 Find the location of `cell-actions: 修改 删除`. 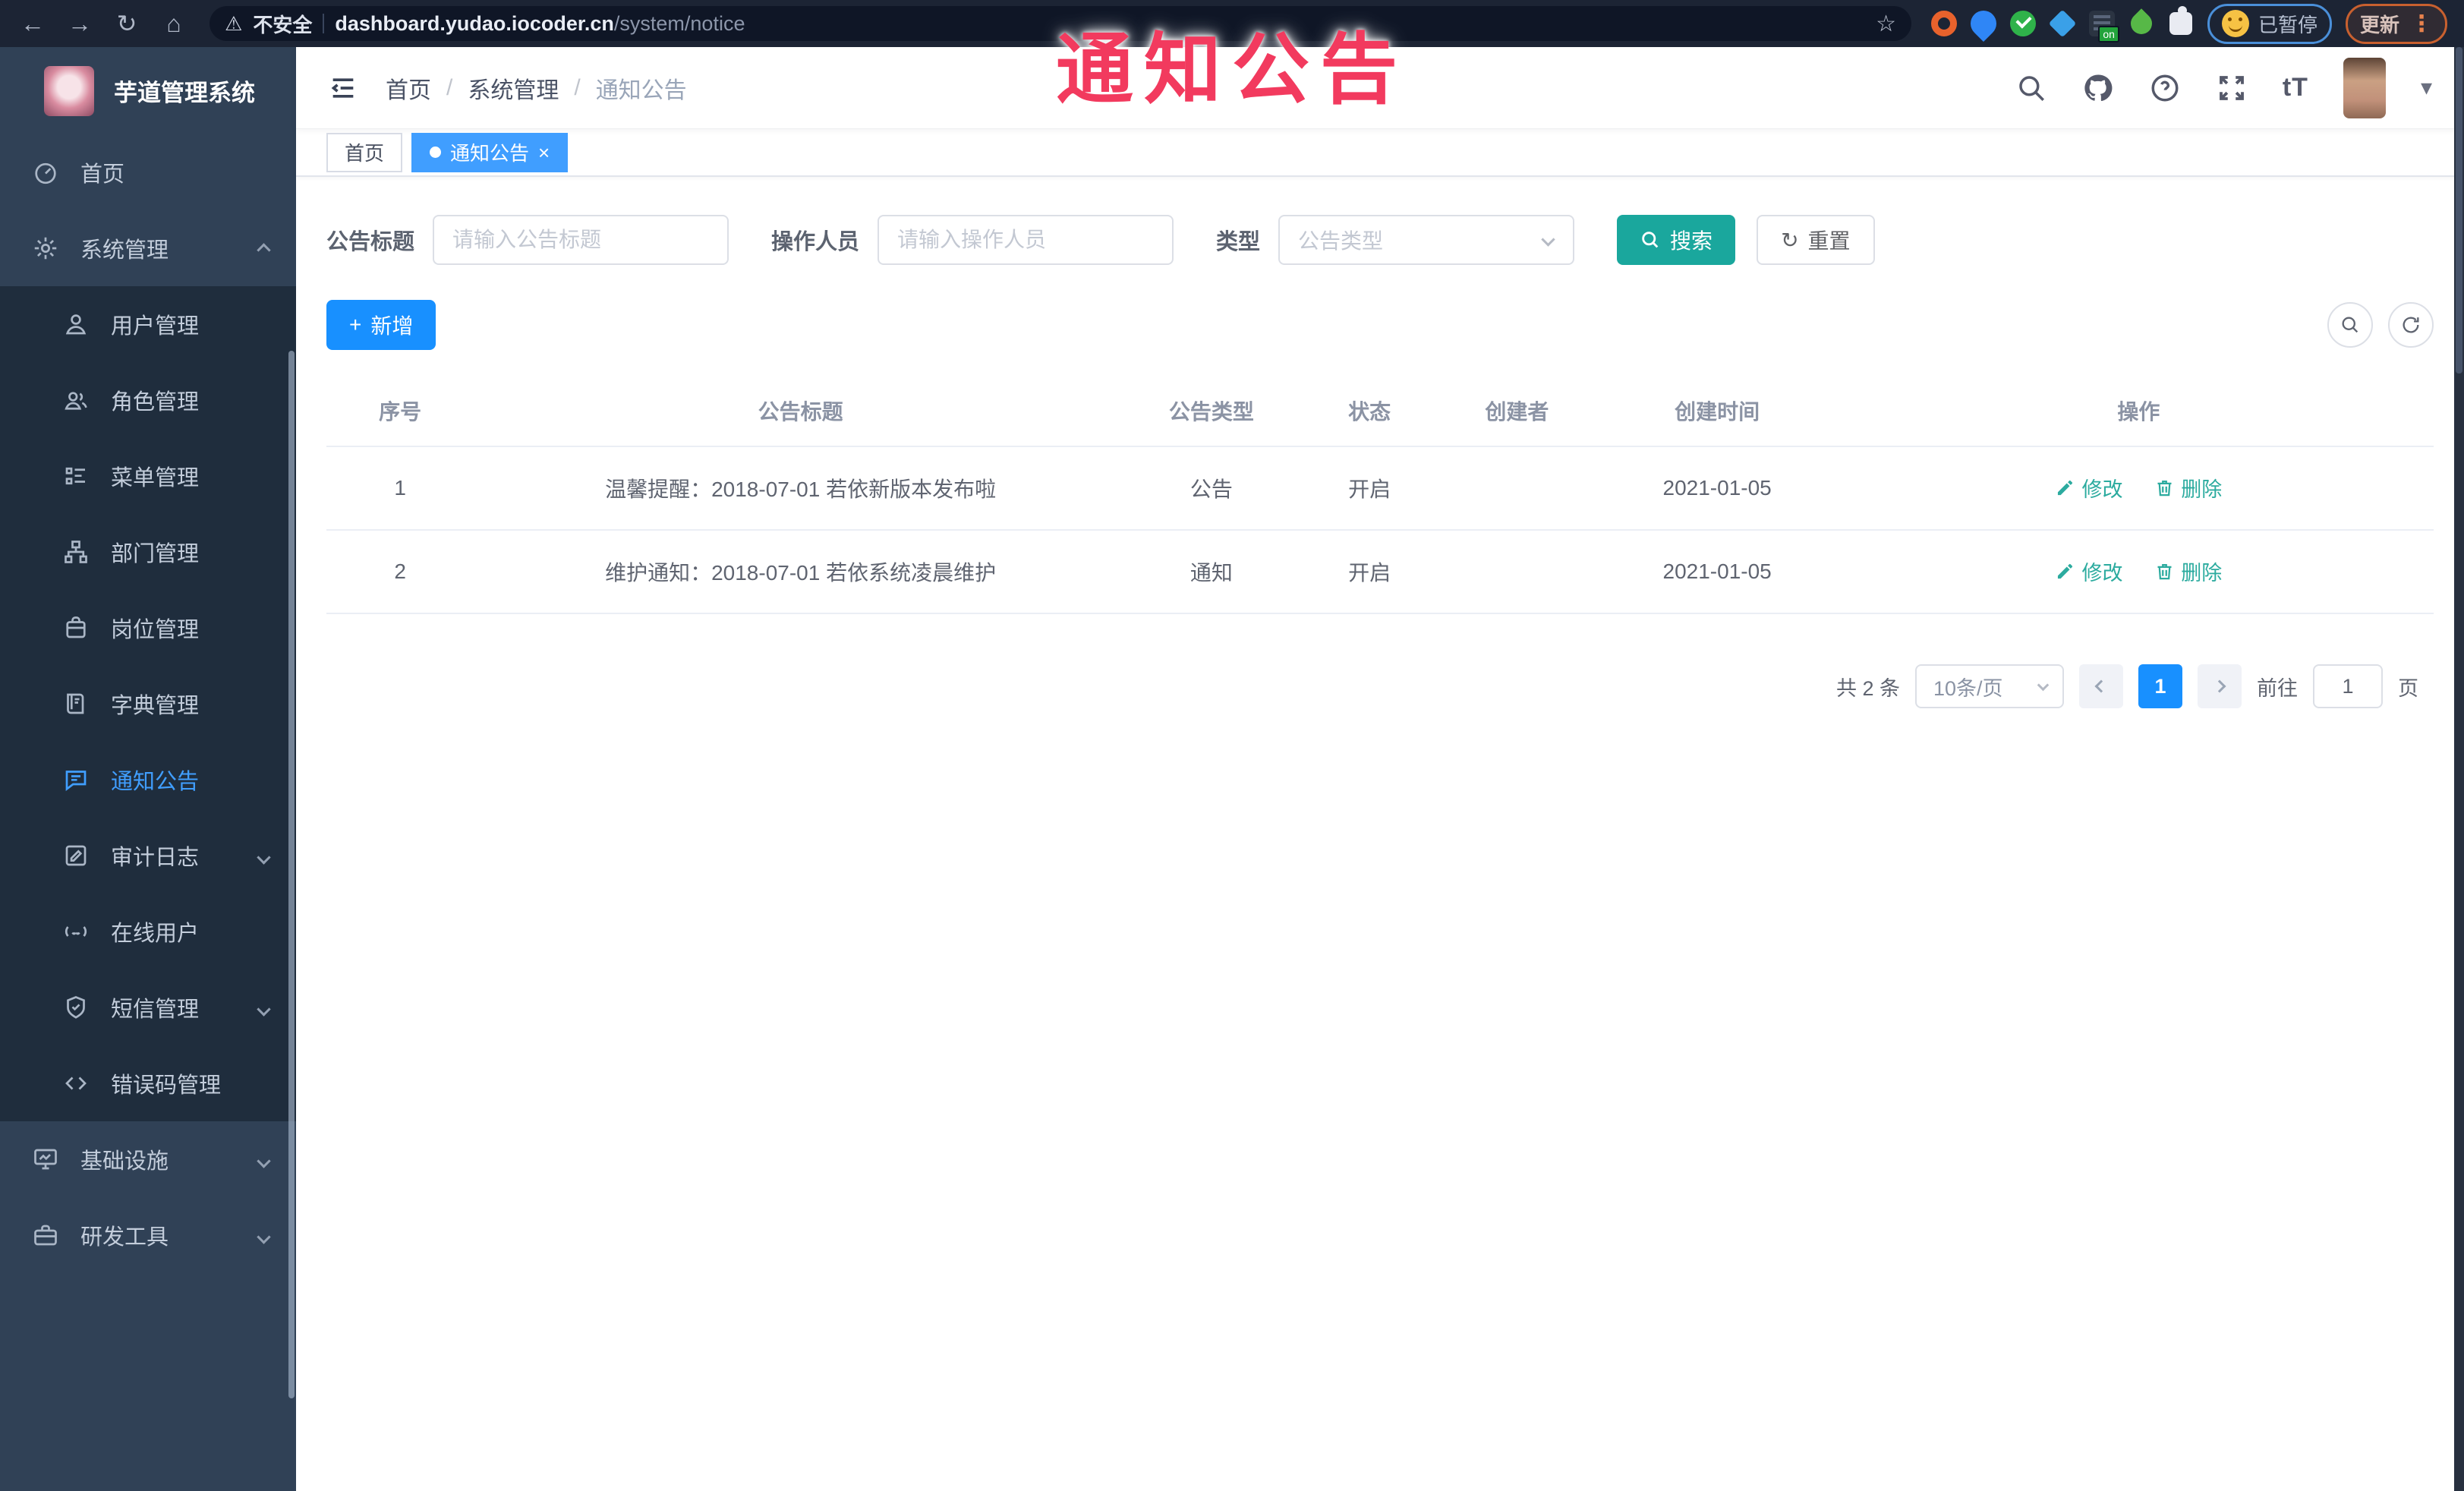

cell-actions: 修改 删除 is located at coordinates (2139, 572).